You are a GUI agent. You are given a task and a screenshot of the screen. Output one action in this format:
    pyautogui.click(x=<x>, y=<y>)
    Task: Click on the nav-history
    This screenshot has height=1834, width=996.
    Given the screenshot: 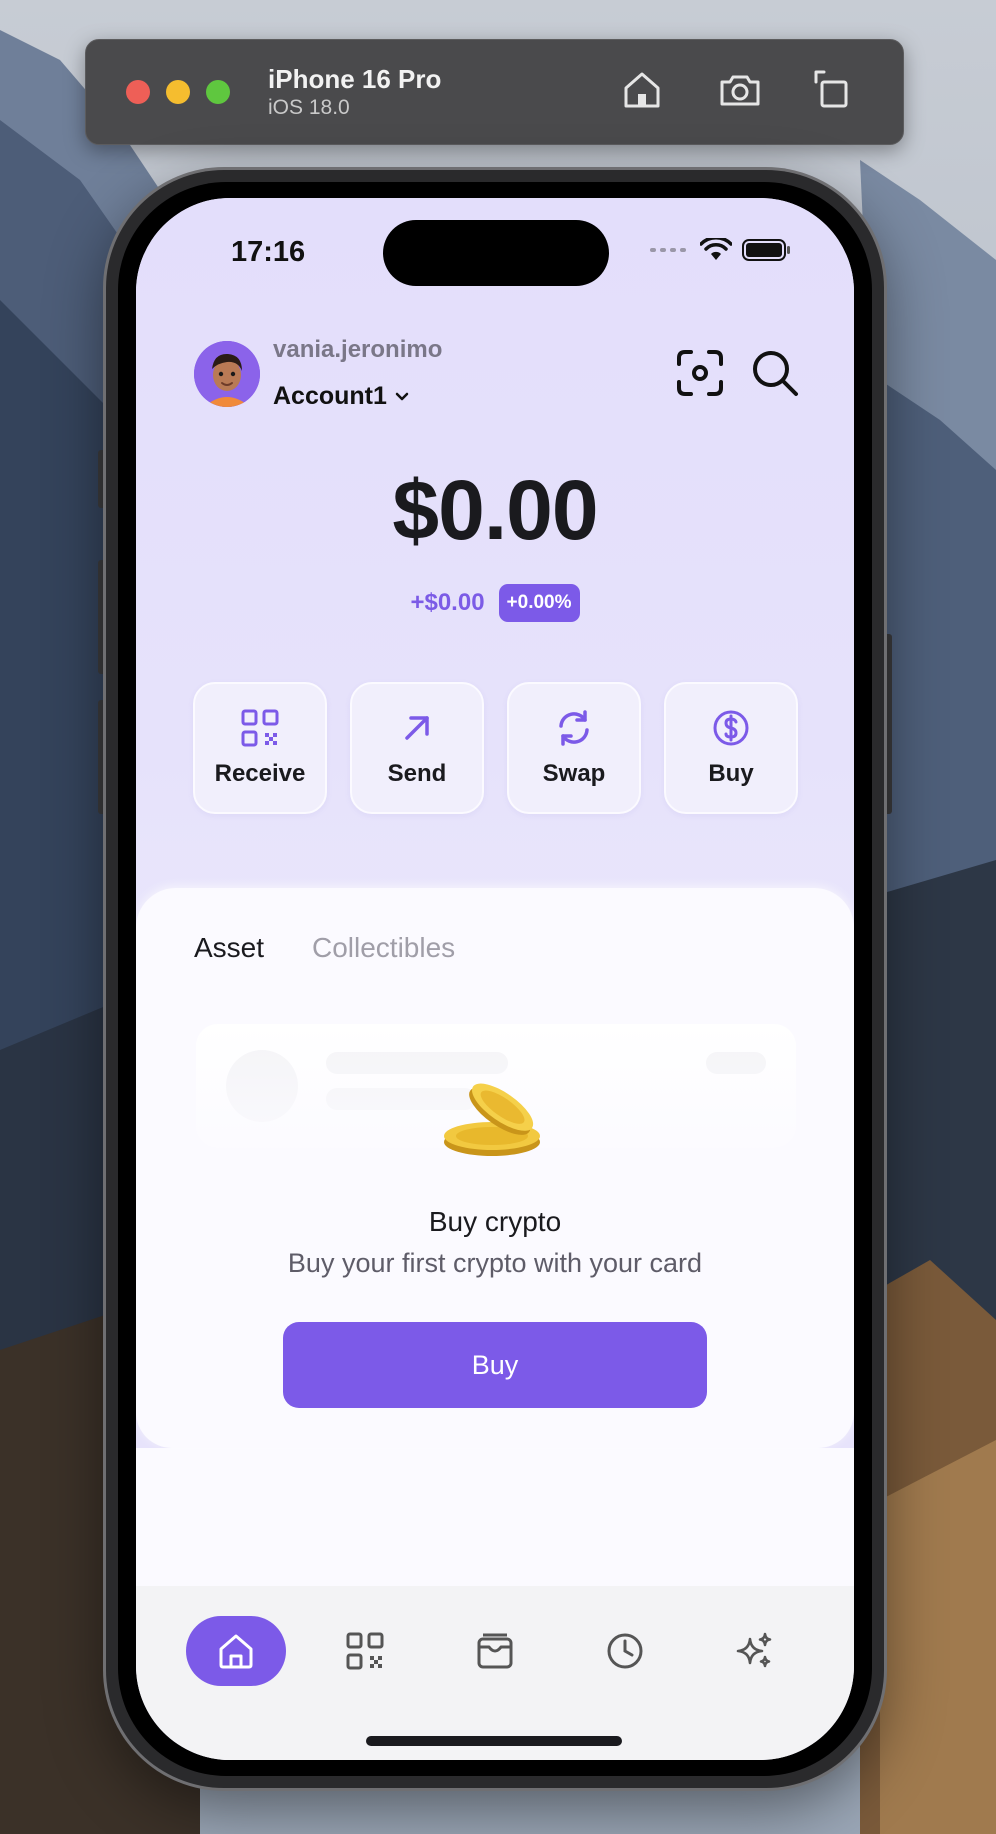 What is the action you would take?
    pyautogui.click(x=625, y=1651)
    